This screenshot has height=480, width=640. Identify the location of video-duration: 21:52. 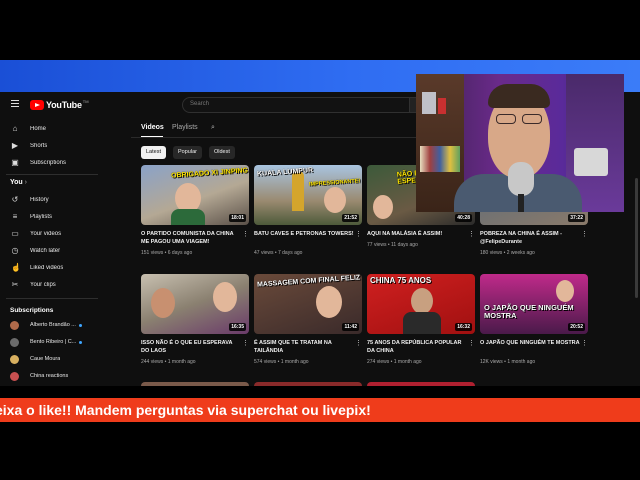
(350, 218).